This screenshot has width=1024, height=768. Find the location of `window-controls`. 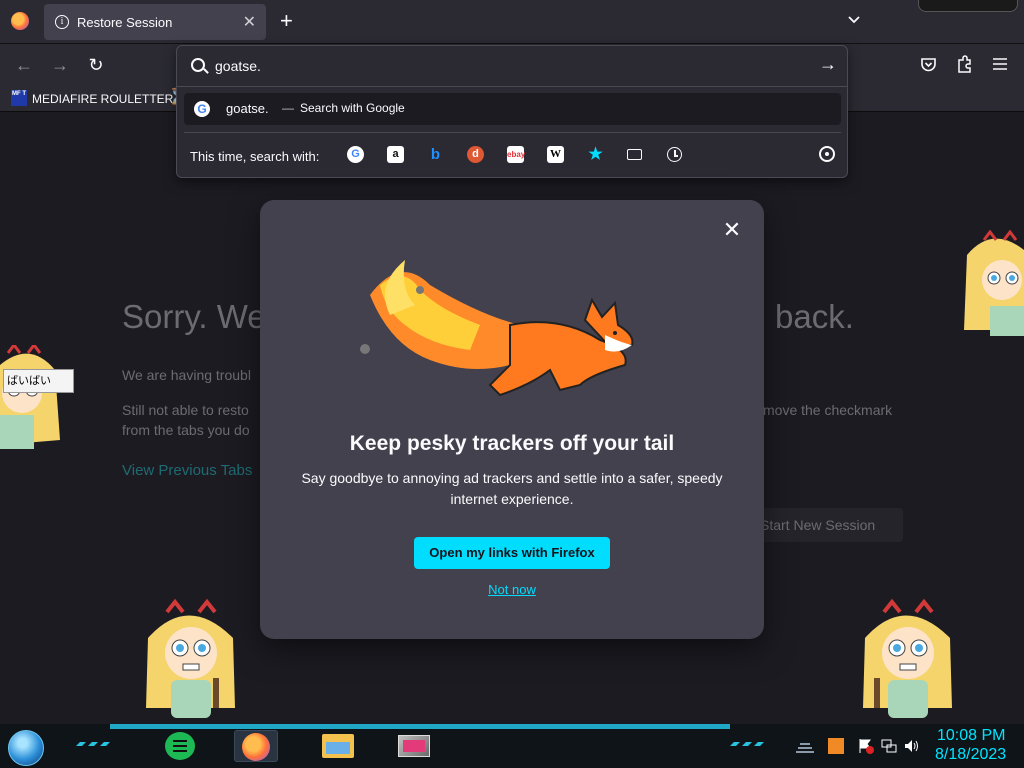

window-controls is located at coordinates (968, 6).